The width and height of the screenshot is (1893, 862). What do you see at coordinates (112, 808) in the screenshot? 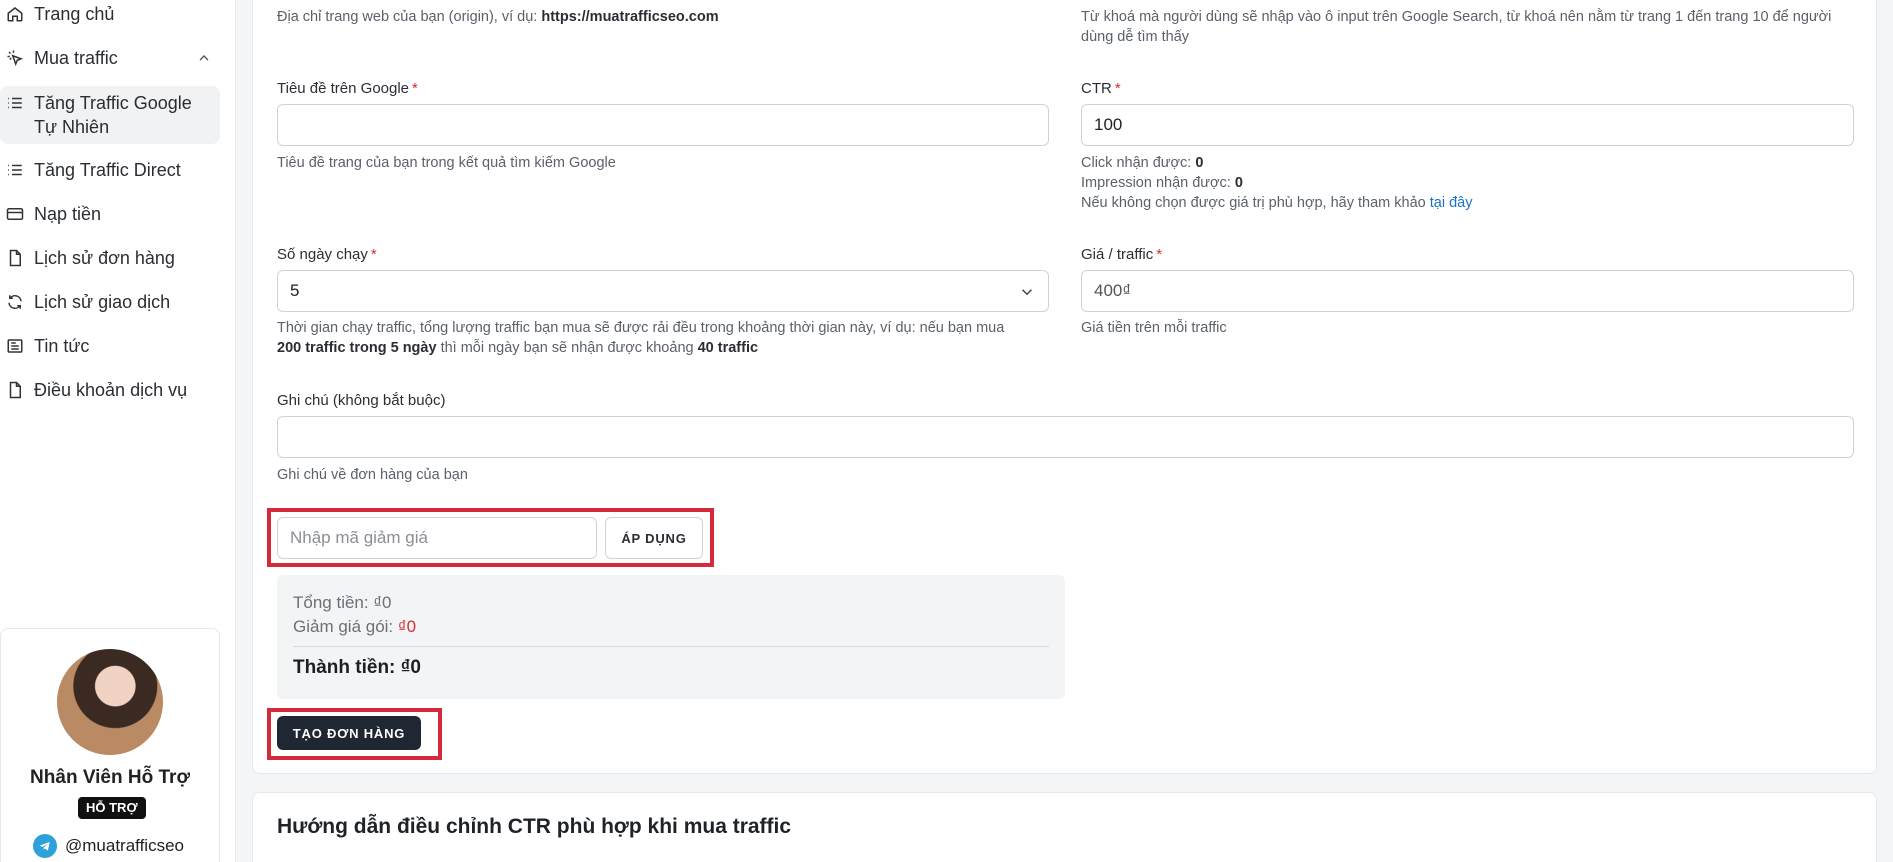
I see `support-badge: HỖ TRỢ` at bounding box center [112, 808].